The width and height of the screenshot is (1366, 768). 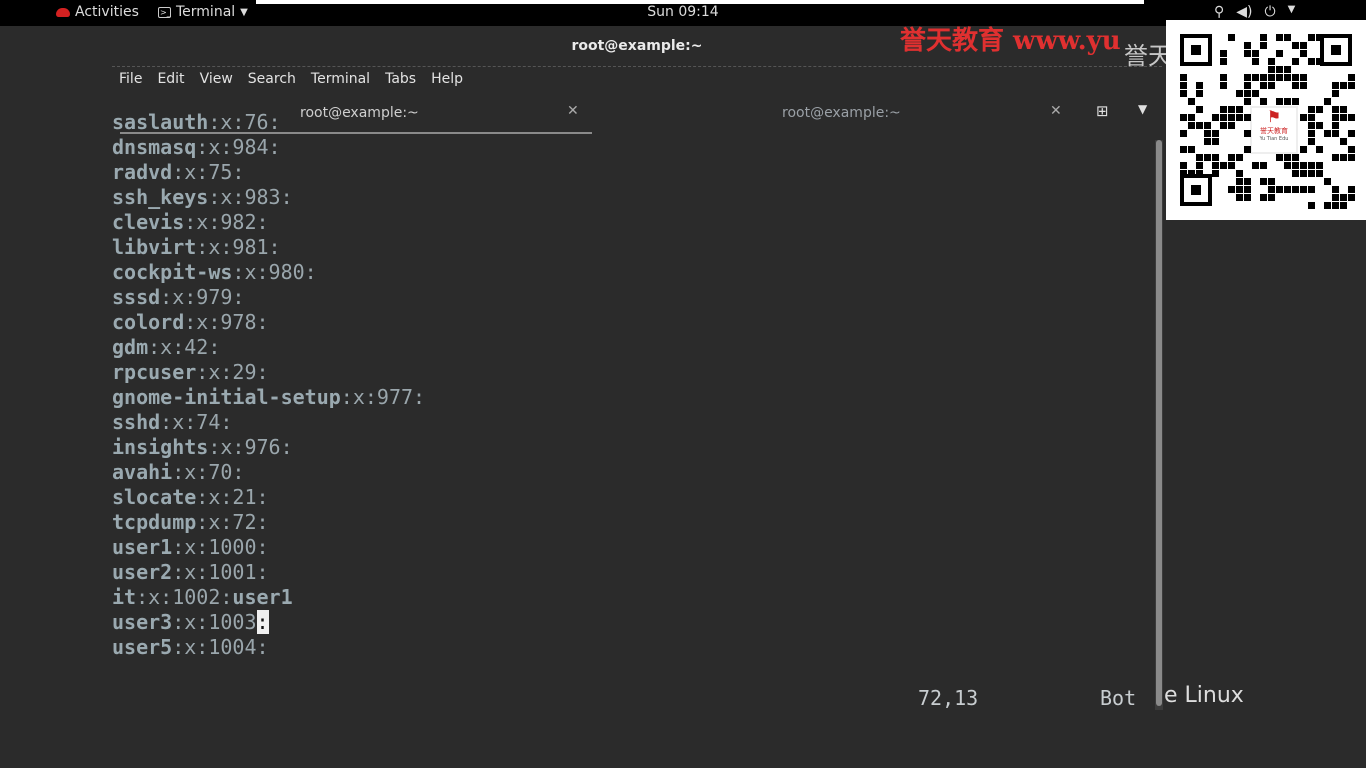 I want to click on terminal-line: user3:x:1003:, so click(x=634, y=622).